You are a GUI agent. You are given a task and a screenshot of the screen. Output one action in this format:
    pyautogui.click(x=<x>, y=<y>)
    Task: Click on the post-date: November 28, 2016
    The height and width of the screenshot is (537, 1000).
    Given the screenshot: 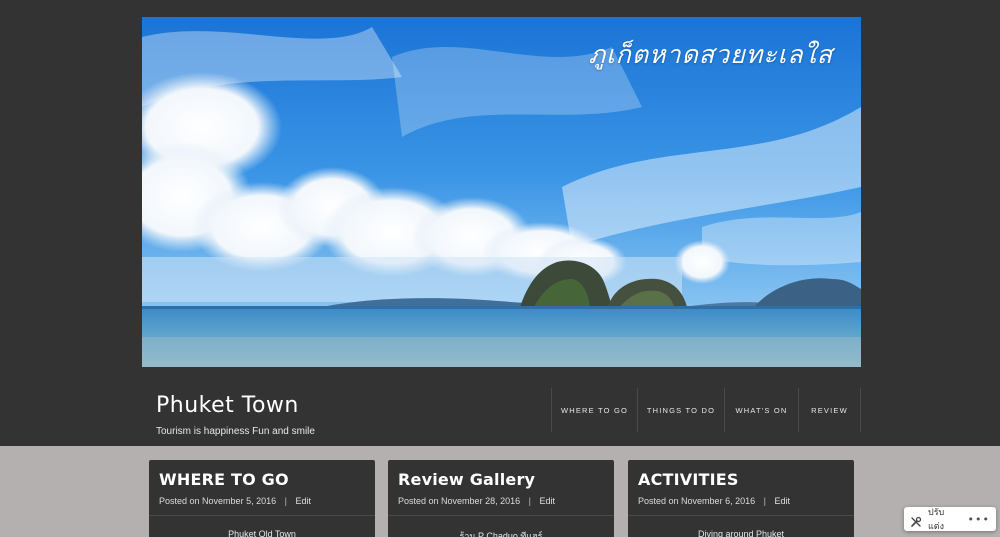 What is the action you would take?
    pyautogui.click(x=480, y=501)
    